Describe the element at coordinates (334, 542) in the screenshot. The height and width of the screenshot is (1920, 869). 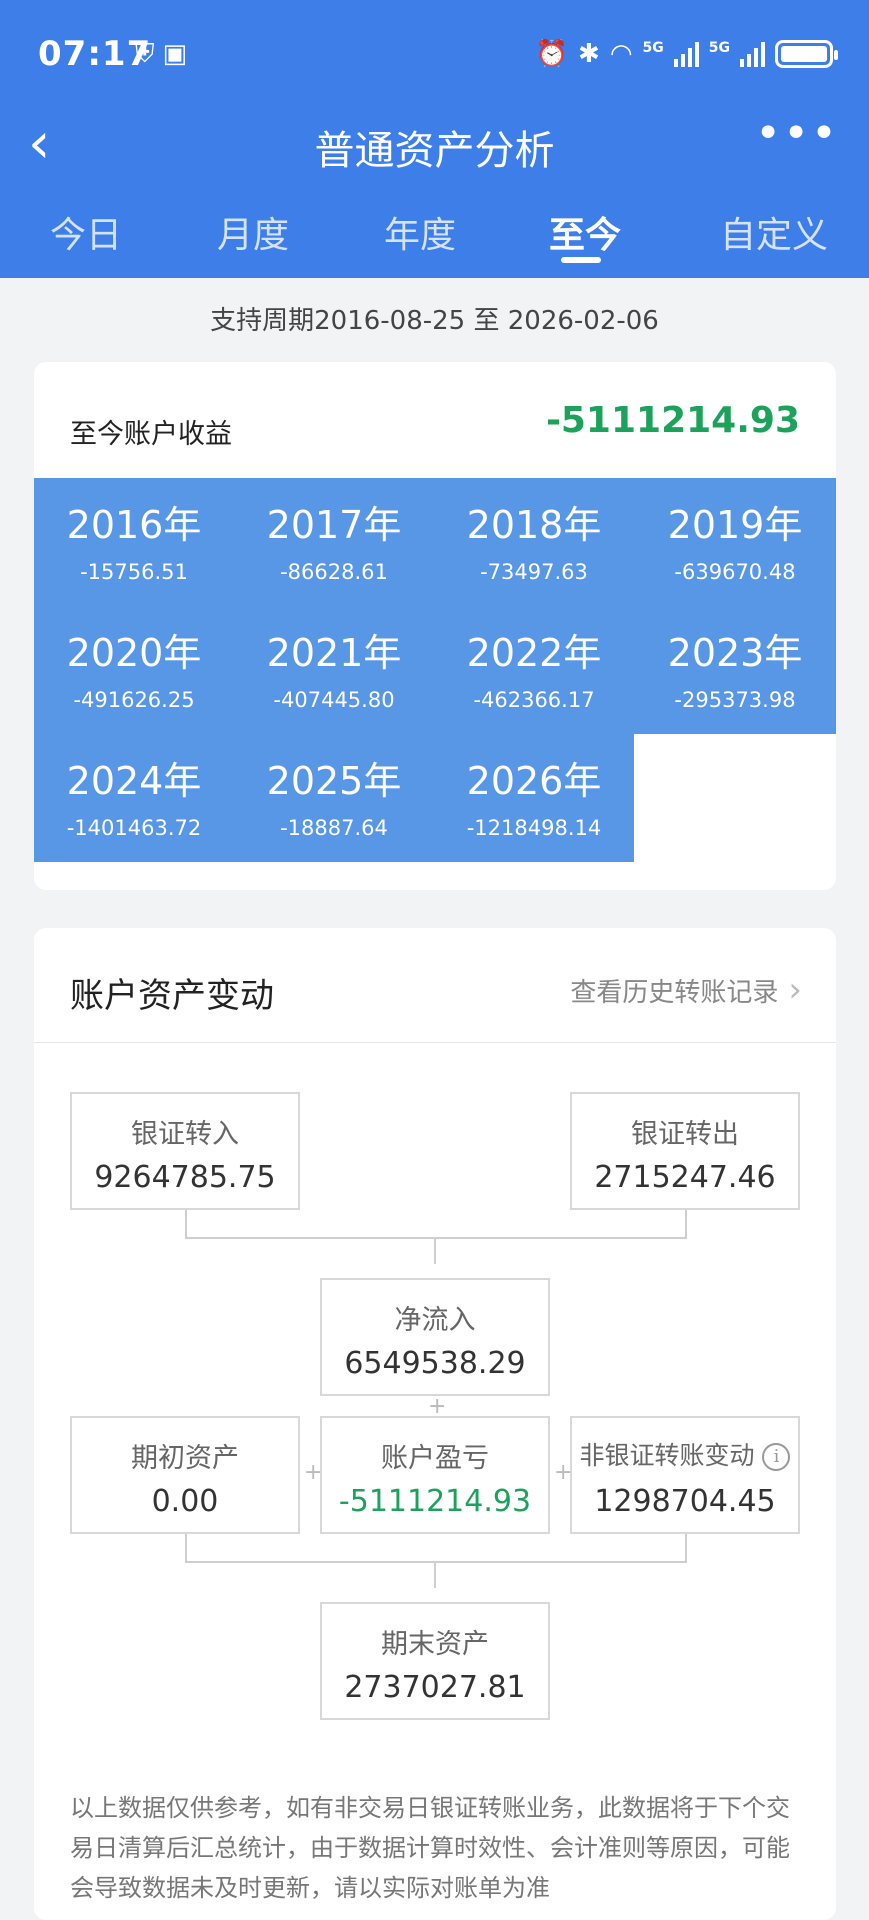
I see `year-cell: 2017年 -86628.61` at that location.